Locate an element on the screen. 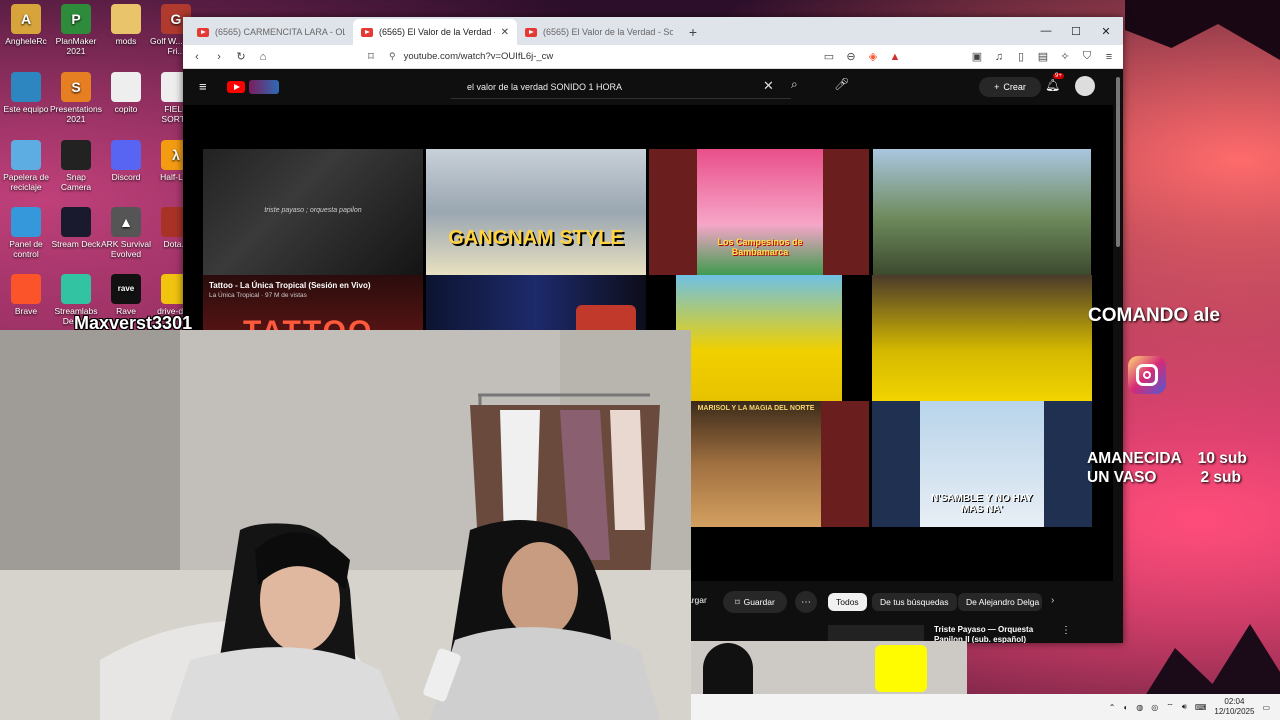  brave-shield-icon: ◈ is located at coordinates (873, 57).